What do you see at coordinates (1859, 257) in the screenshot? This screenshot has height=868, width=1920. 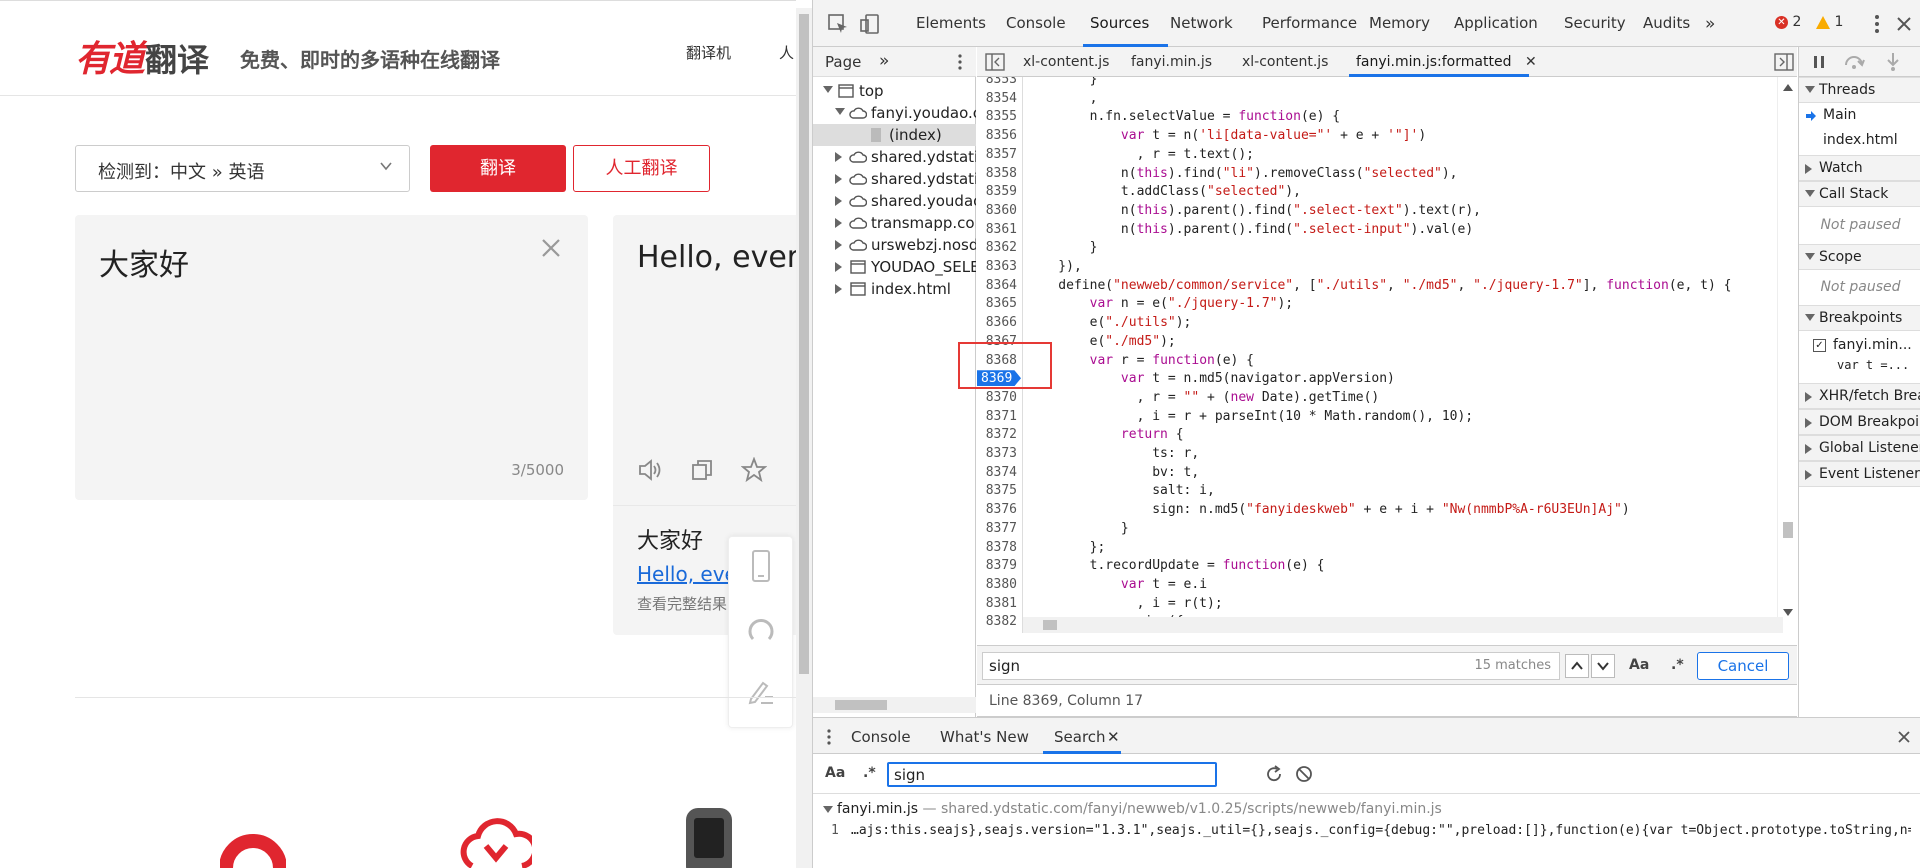 I see `scope-section: Scope` at bounding box center [1859, 257].